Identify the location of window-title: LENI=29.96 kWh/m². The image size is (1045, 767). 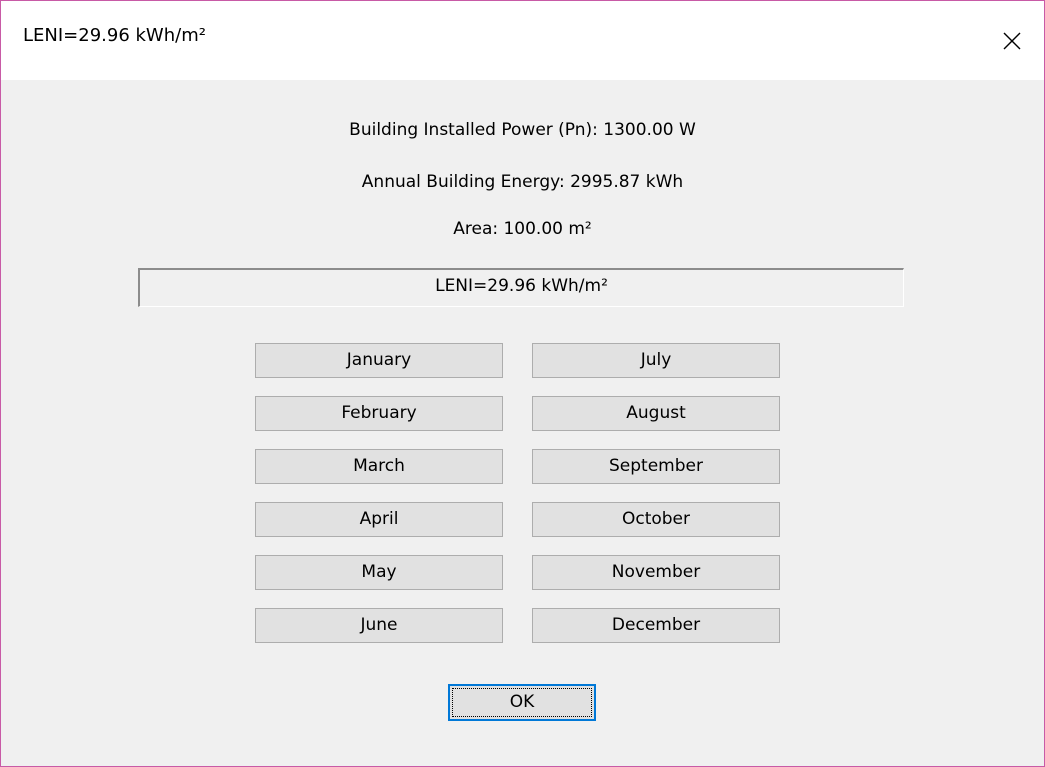
(114, 35).